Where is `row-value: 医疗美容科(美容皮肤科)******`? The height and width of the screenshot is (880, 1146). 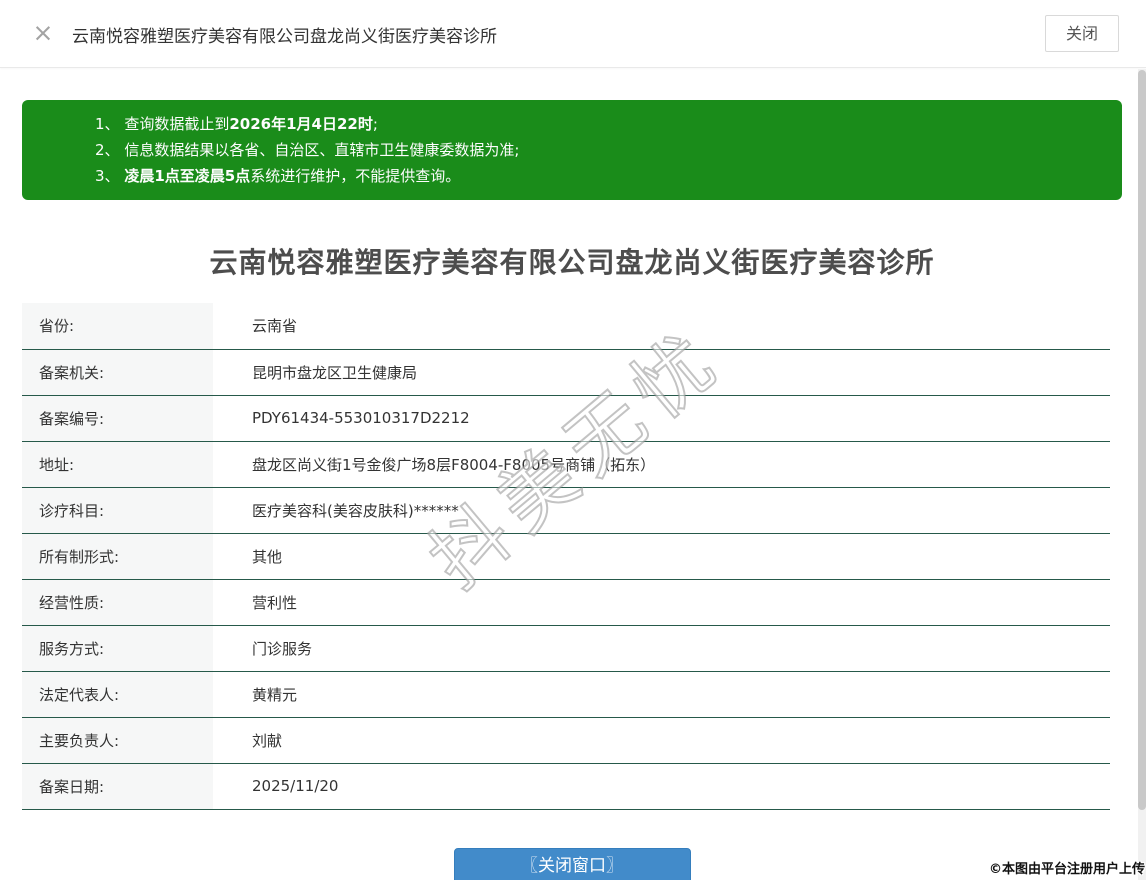 row-value: 医疗美容科(美容皮肤科)****** is located at coordinates (661, 510).